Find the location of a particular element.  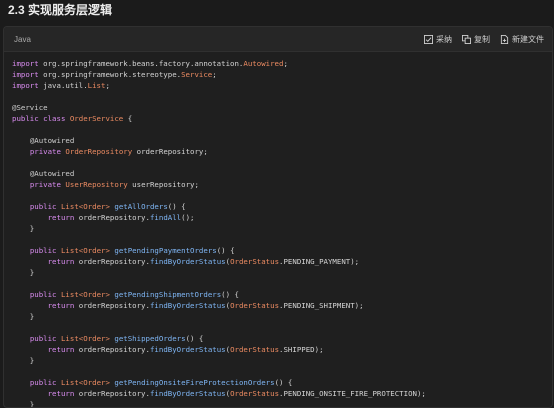

code-token: { is located at coordinates (128, 118).